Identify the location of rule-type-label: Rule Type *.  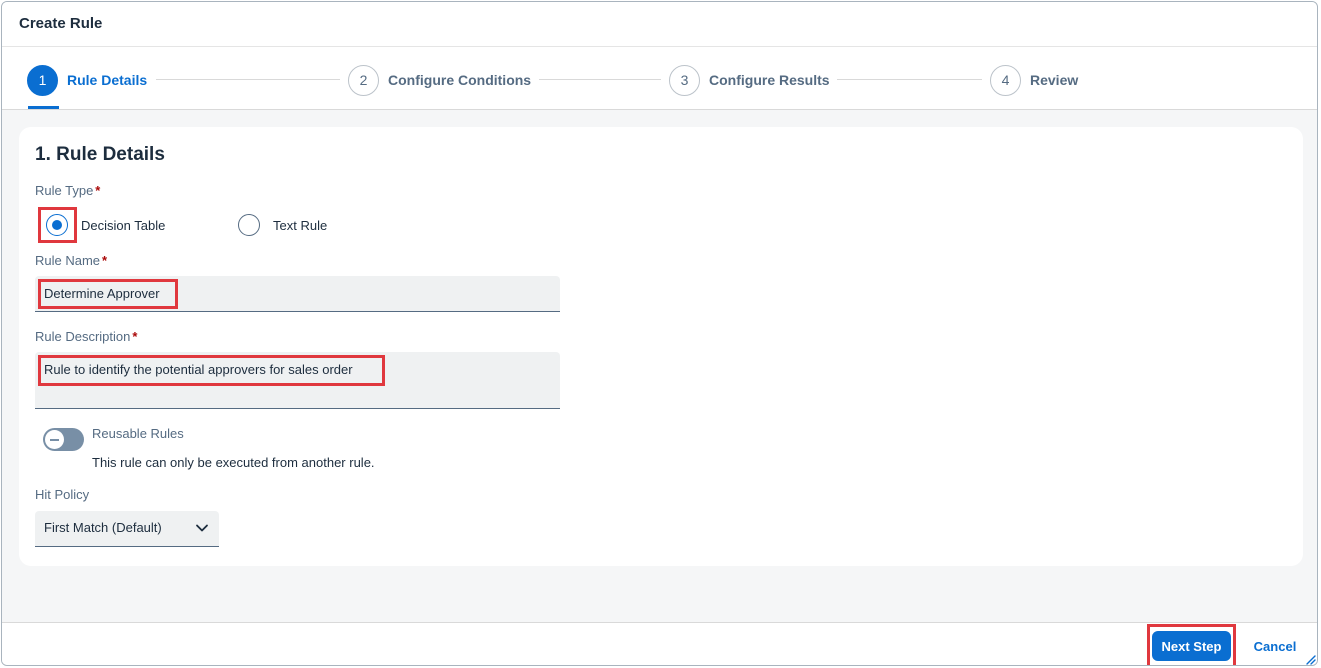
(67, 190).